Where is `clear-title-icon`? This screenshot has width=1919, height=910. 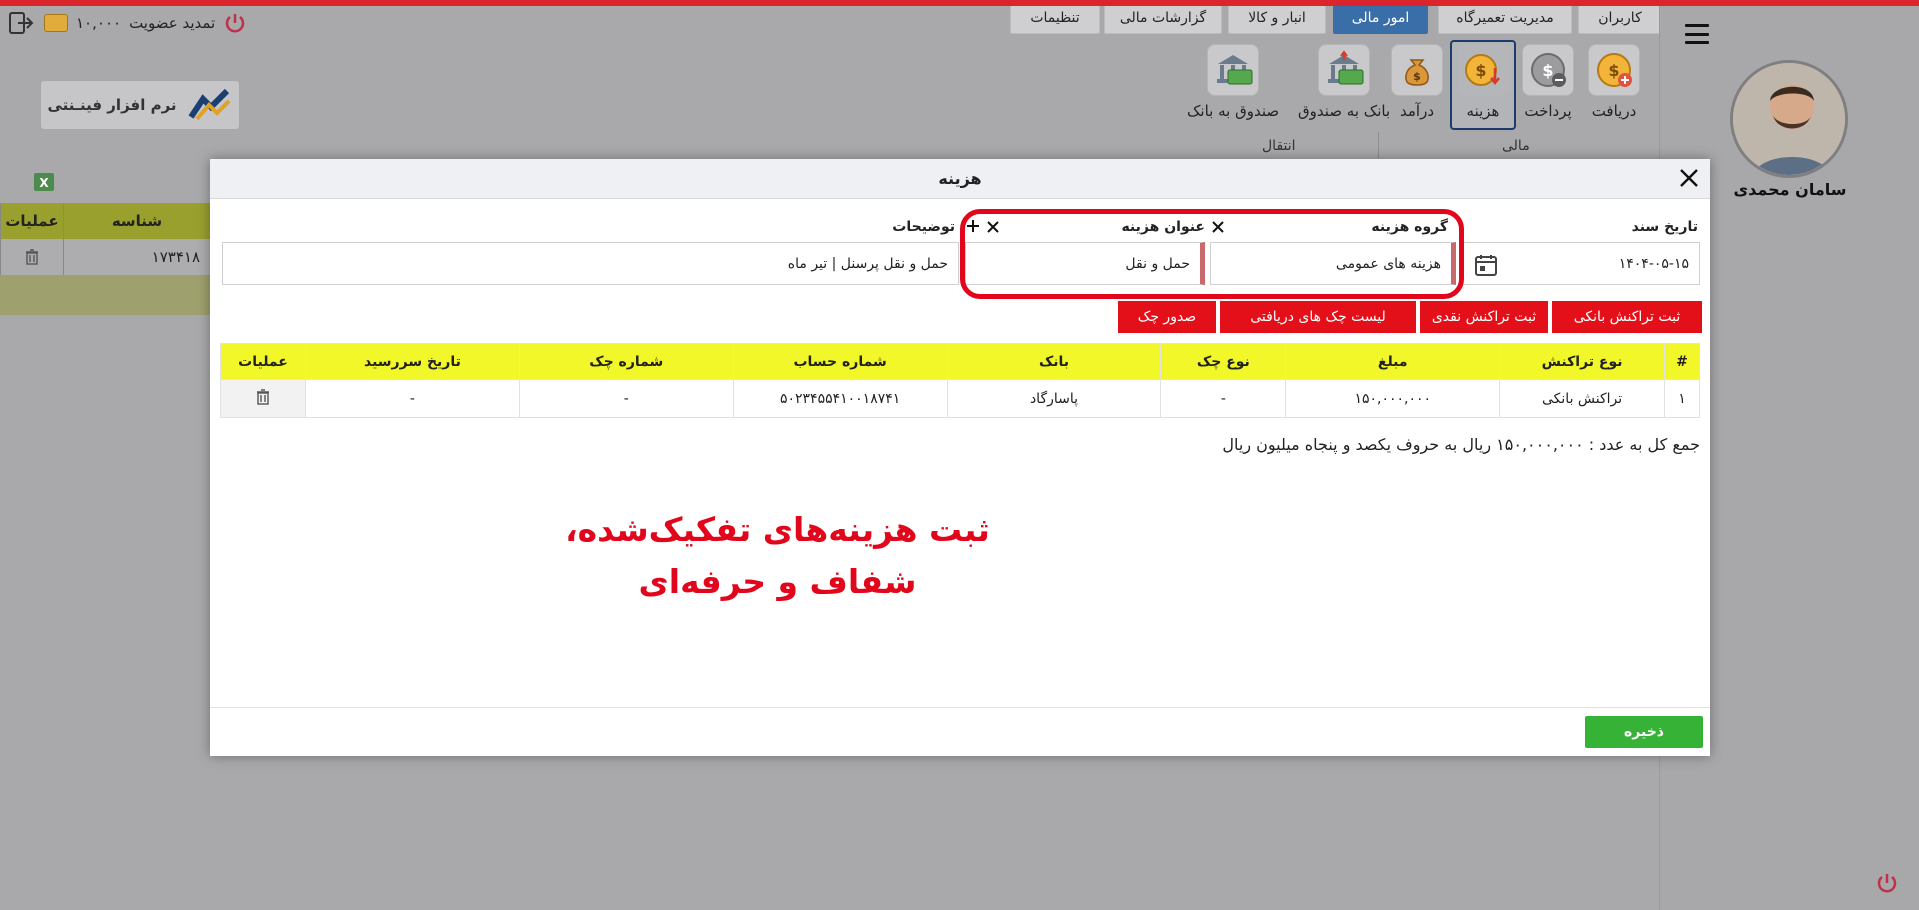 clear-title-icon is located at coordinates (993, 227).